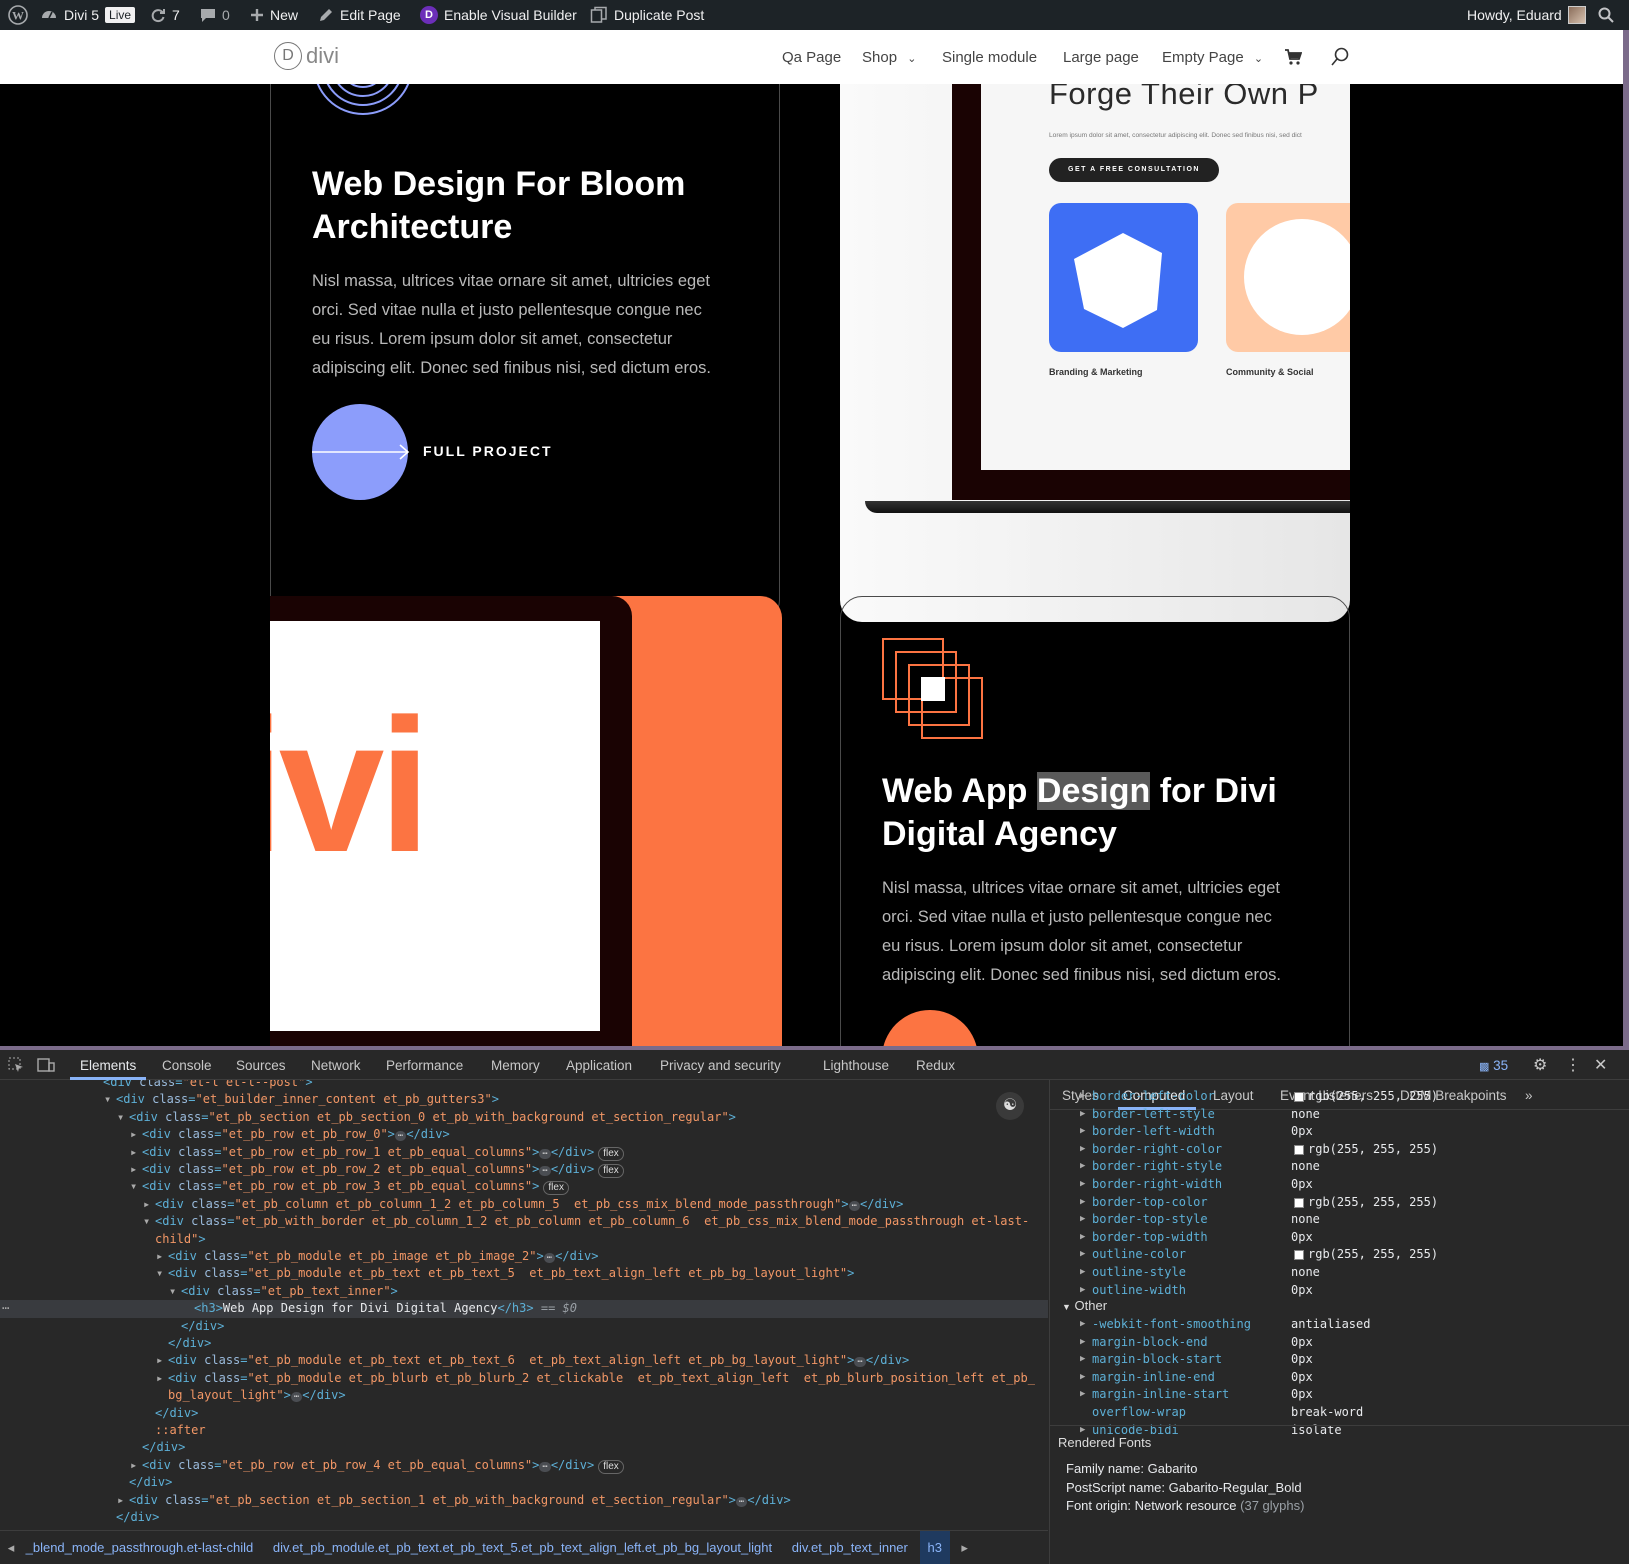 Image resolution: width=1629 pixels, height=1564 pixels. Describe the element at coordinates (850, 1547) in the screenshot. I see `breadcrumb-item: div.et_pb_text_inner` at that location.